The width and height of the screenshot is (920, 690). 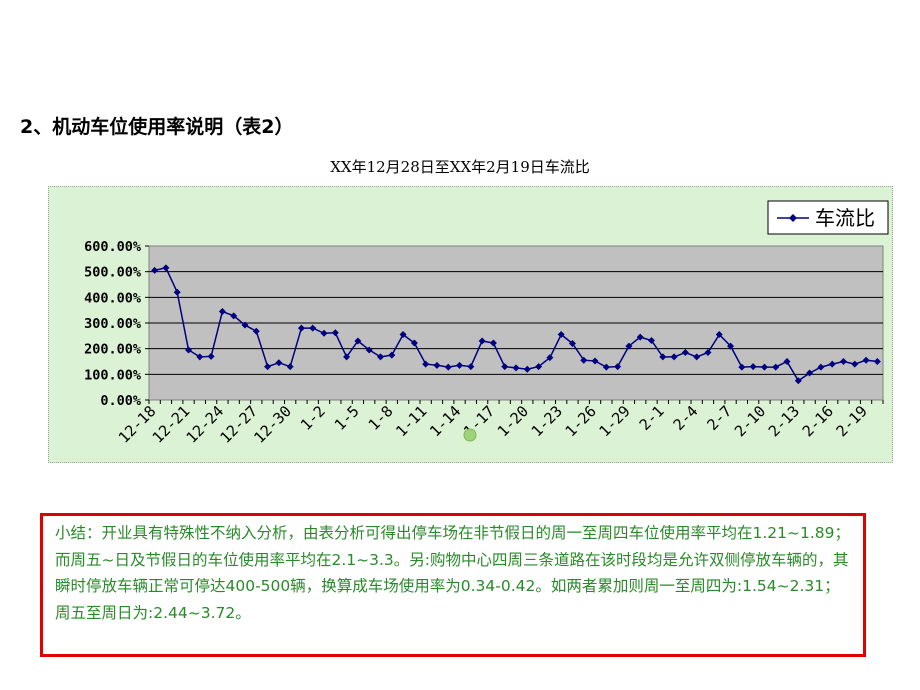 What do you see at coordinates (113, 247) in the screenshot?
I see `y-axis-tick-label: 600.00%` at bounding box center [113, 247].